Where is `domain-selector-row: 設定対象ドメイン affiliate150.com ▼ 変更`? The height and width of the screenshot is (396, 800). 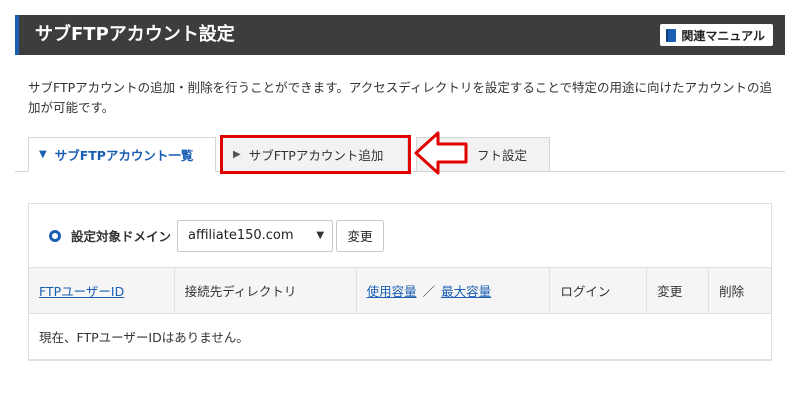
domain-selector-row: 設定対象ドメイン affiliate150.com ▼ 変更 is located at coordinates (400, 235).